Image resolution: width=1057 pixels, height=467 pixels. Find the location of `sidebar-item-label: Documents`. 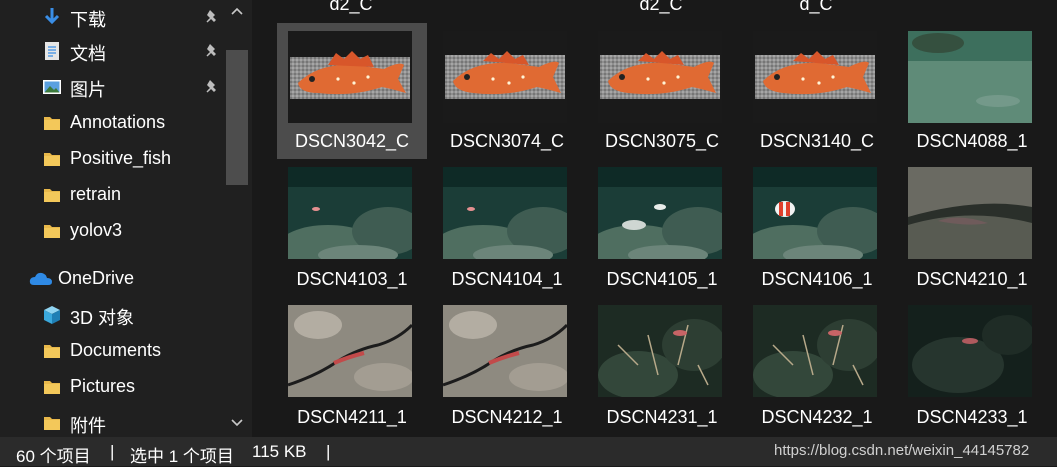

sidebar-item-label: Documents is located at coordinates (116, 350).